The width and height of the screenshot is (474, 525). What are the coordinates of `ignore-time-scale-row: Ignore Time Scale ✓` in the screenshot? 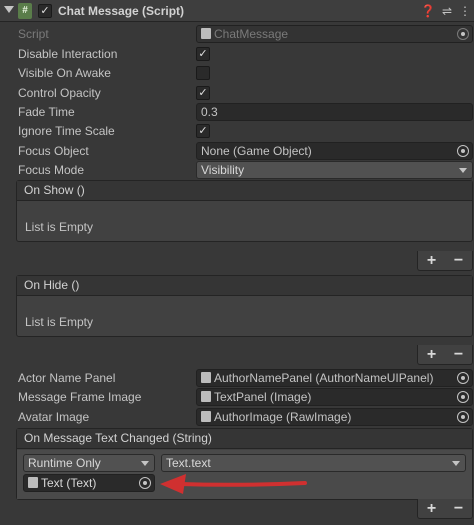 It's located at (237, 131).